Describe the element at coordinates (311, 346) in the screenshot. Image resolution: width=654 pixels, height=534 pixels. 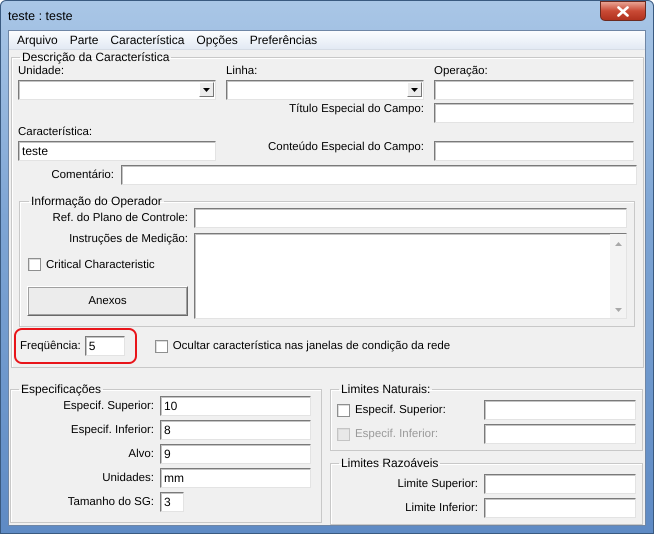
I see `checkbox-label: Ocultar característica nas janelas de condição da rede` at that location.